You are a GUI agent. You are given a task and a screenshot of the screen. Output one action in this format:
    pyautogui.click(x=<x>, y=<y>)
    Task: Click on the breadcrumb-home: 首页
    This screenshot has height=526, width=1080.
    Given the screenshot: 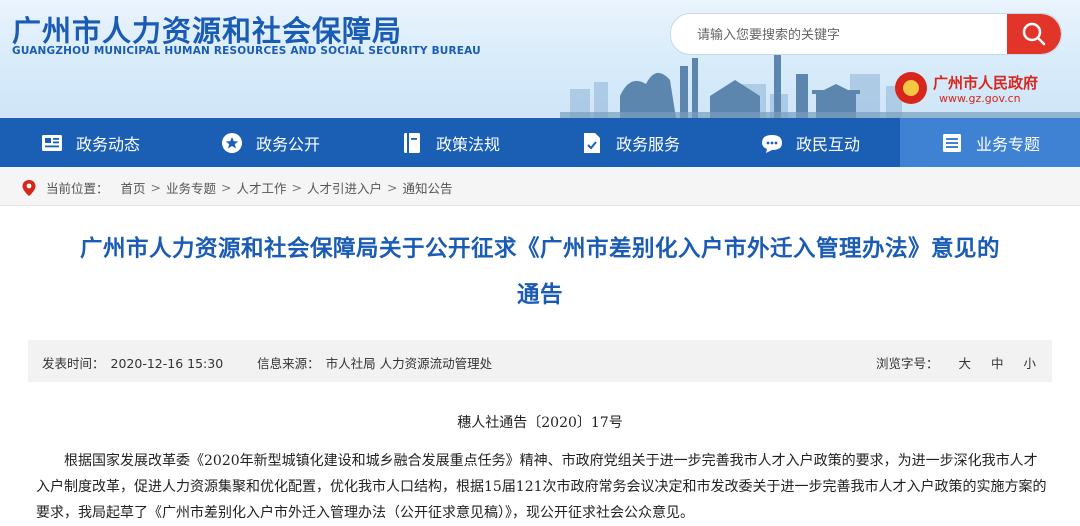 What is the action you would take?
    pyautogui.click(x=133, y=187)
    